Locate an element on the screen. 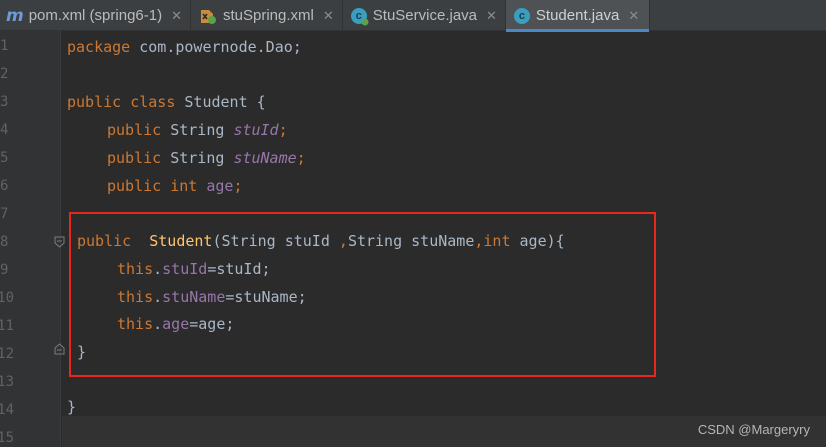 This screenshot has height=447, width=826. tab-student-java: c Student.java ✕ is located at coordinates (578, 16).